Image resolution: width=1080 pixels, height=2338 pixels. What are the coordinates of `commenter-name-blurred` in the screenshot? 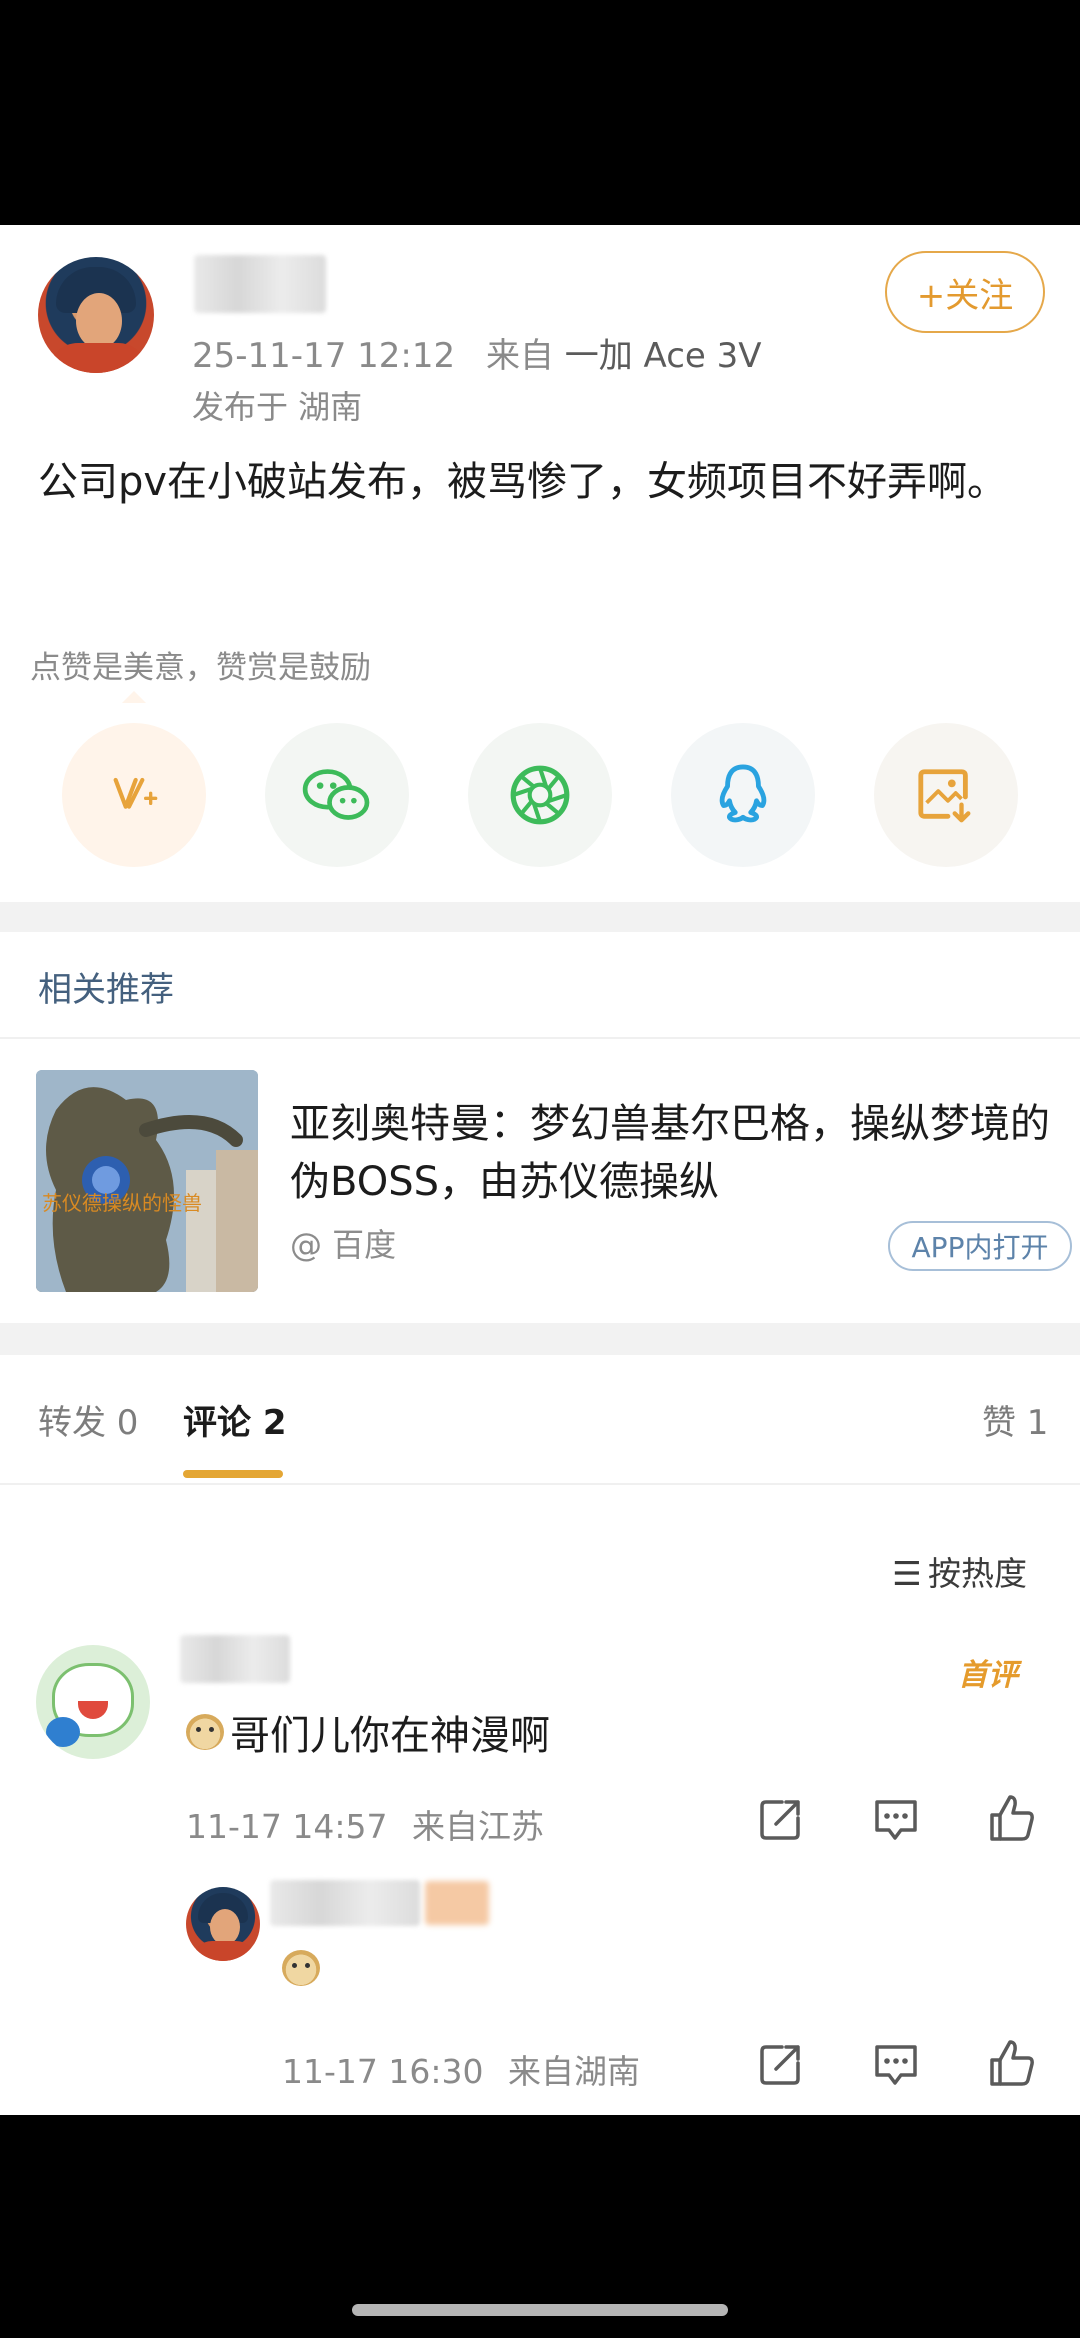 It's located at (235, 1659).